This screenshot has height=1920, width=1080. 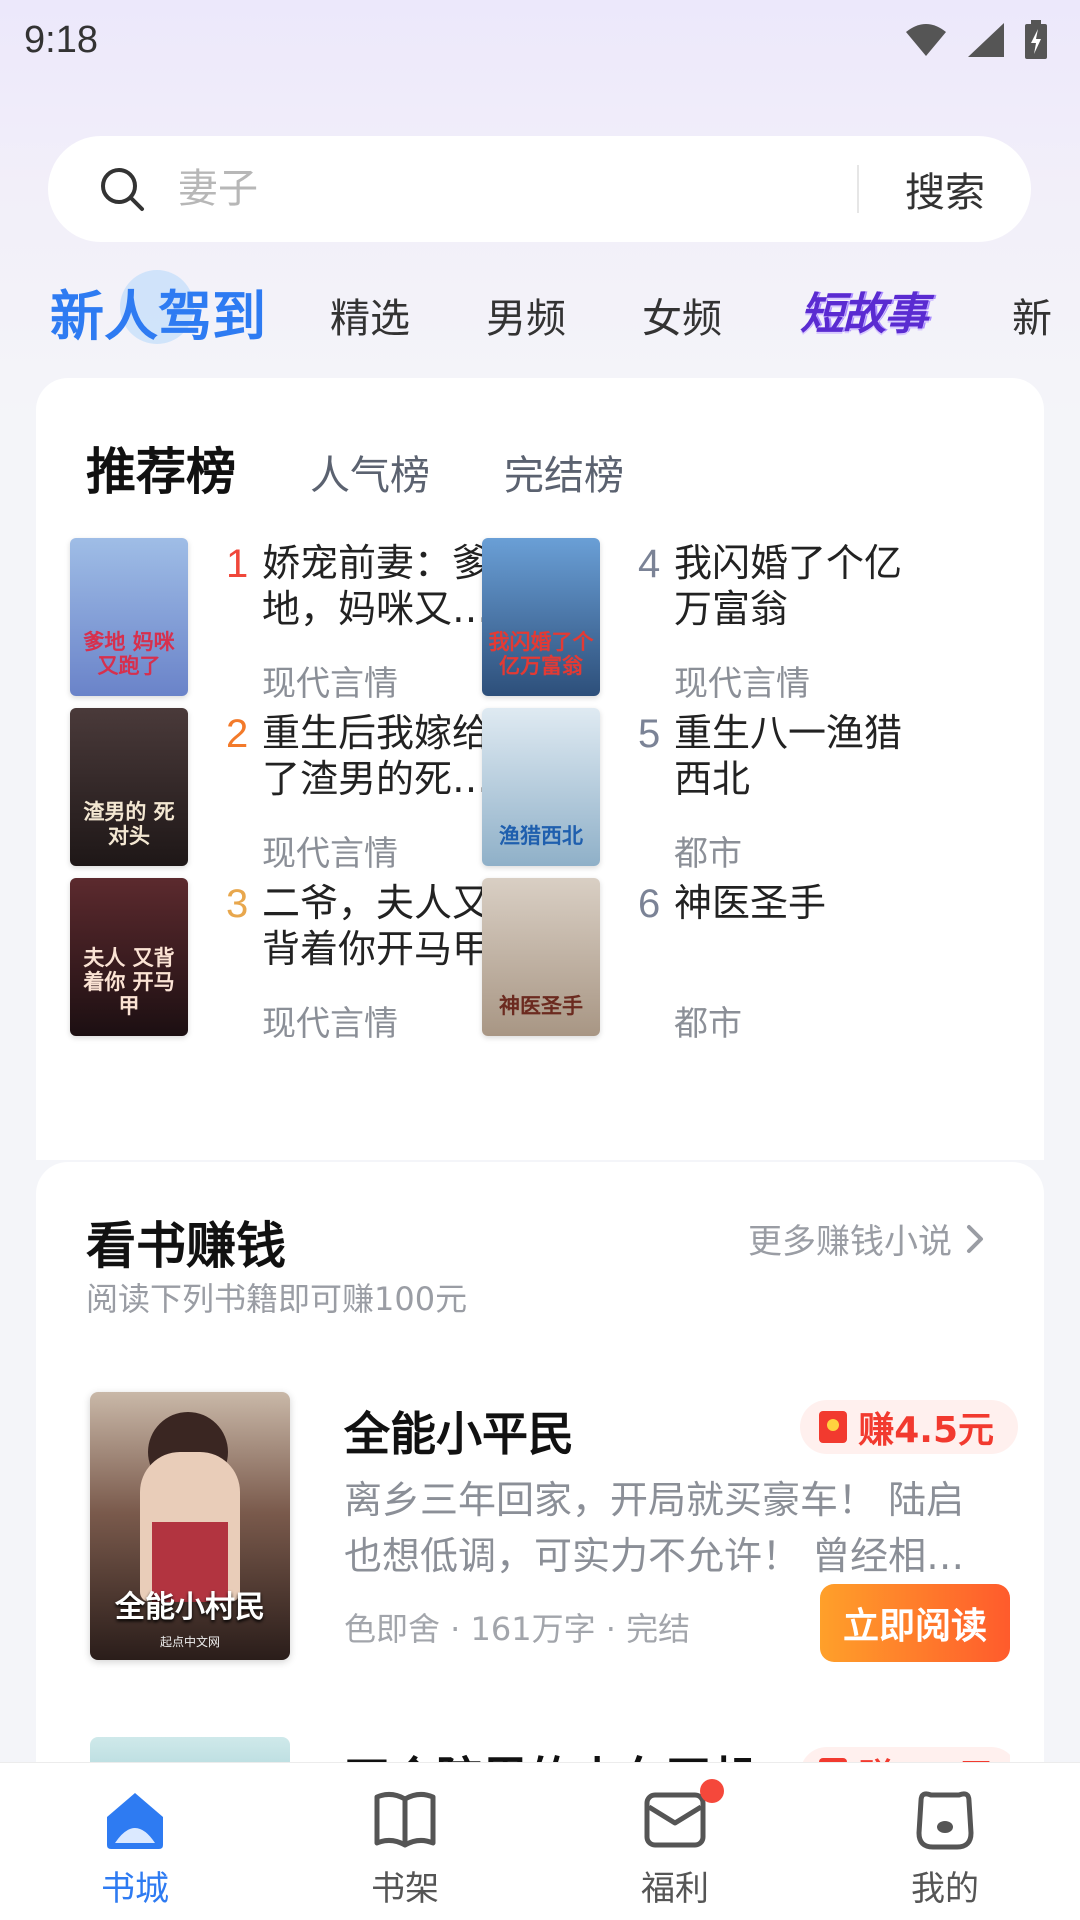 What do you see at coordinates (915, 1623) in the screenshot?
I see `read-now-button: 立即阅读` at bounding box center [915, 1623].